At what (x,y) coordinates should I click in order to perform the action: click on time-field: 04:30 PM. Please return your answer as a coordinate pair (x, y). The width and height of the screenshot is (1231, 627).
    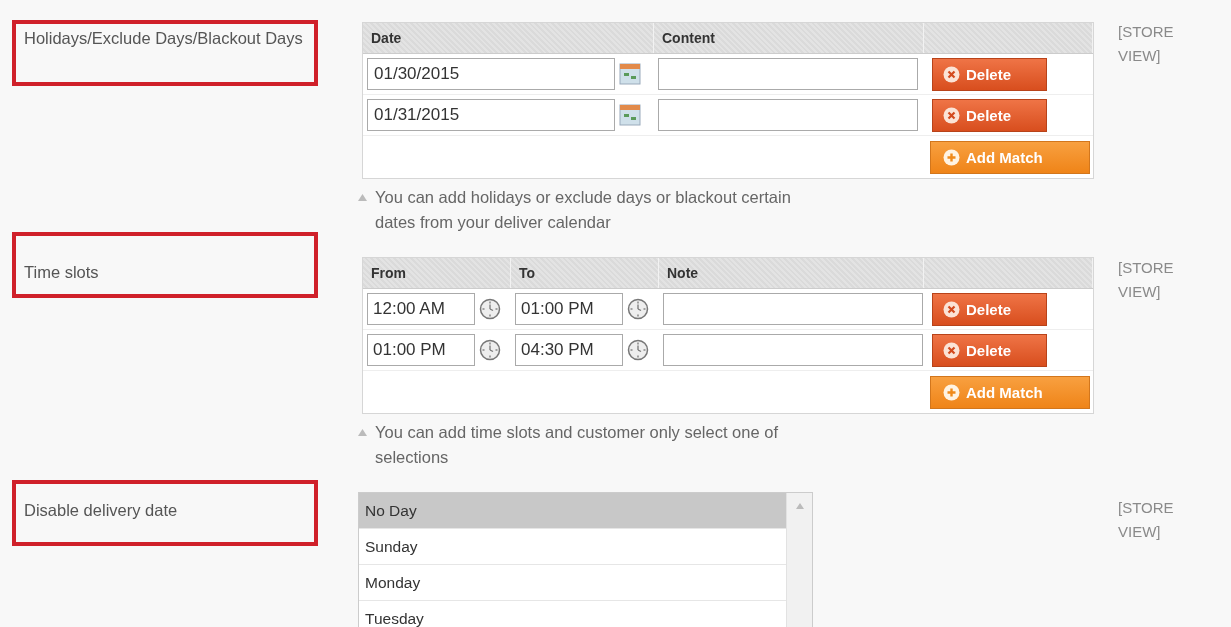
    Looking at the image, I should click on (569, 350).